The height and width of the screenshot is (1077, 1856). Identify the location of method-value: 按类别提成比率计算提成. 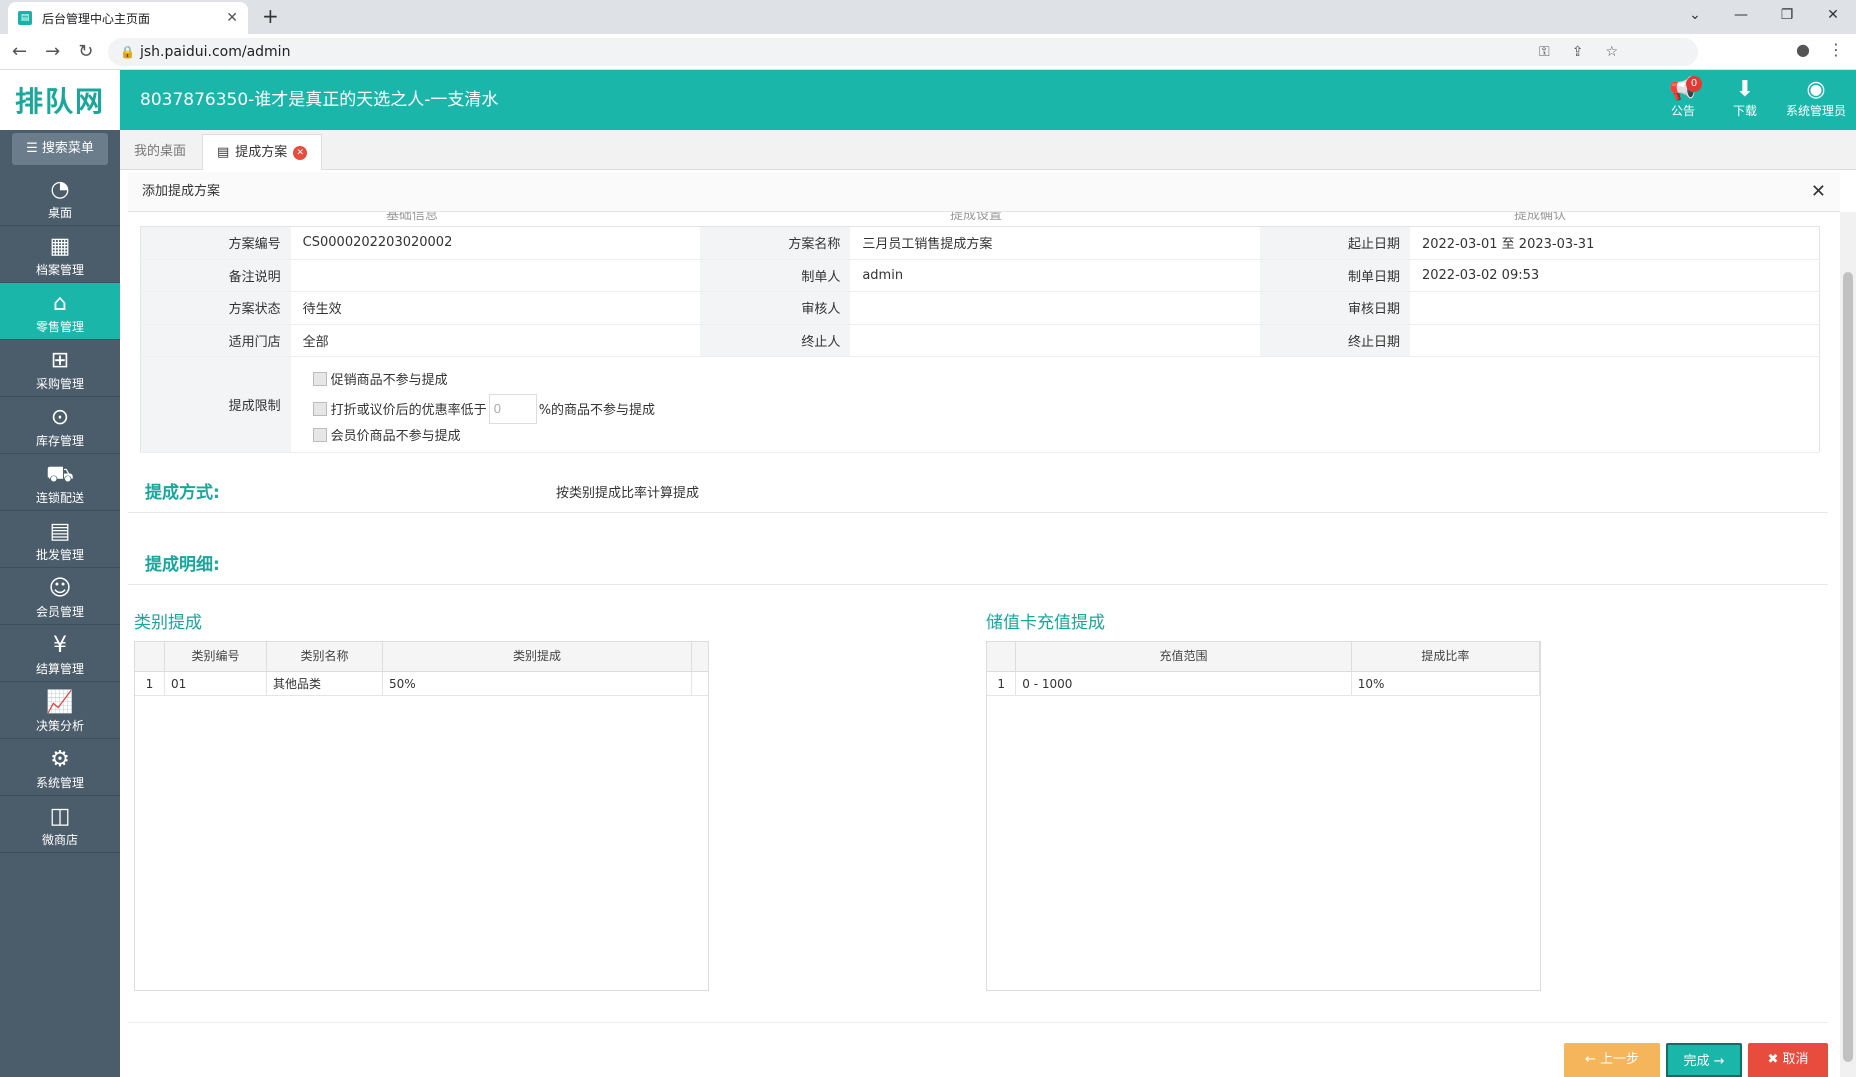
(628, 493).